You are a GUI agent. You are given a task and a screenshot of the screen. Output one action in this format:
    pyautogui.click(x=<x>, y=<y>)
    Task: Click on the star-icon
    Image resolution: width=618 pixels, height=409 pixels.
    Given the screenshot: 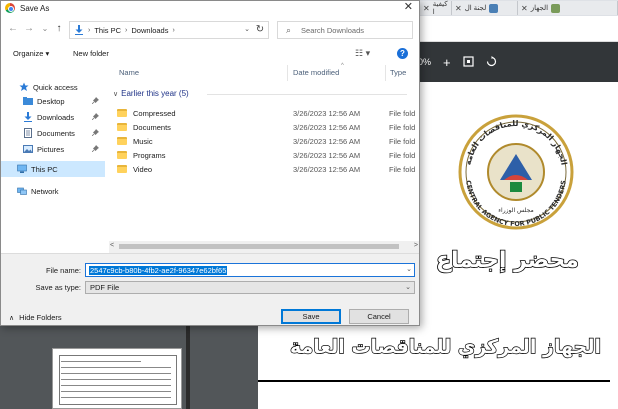 What is the action you would take?
    pyautogui.click(x=24, y=87)
    